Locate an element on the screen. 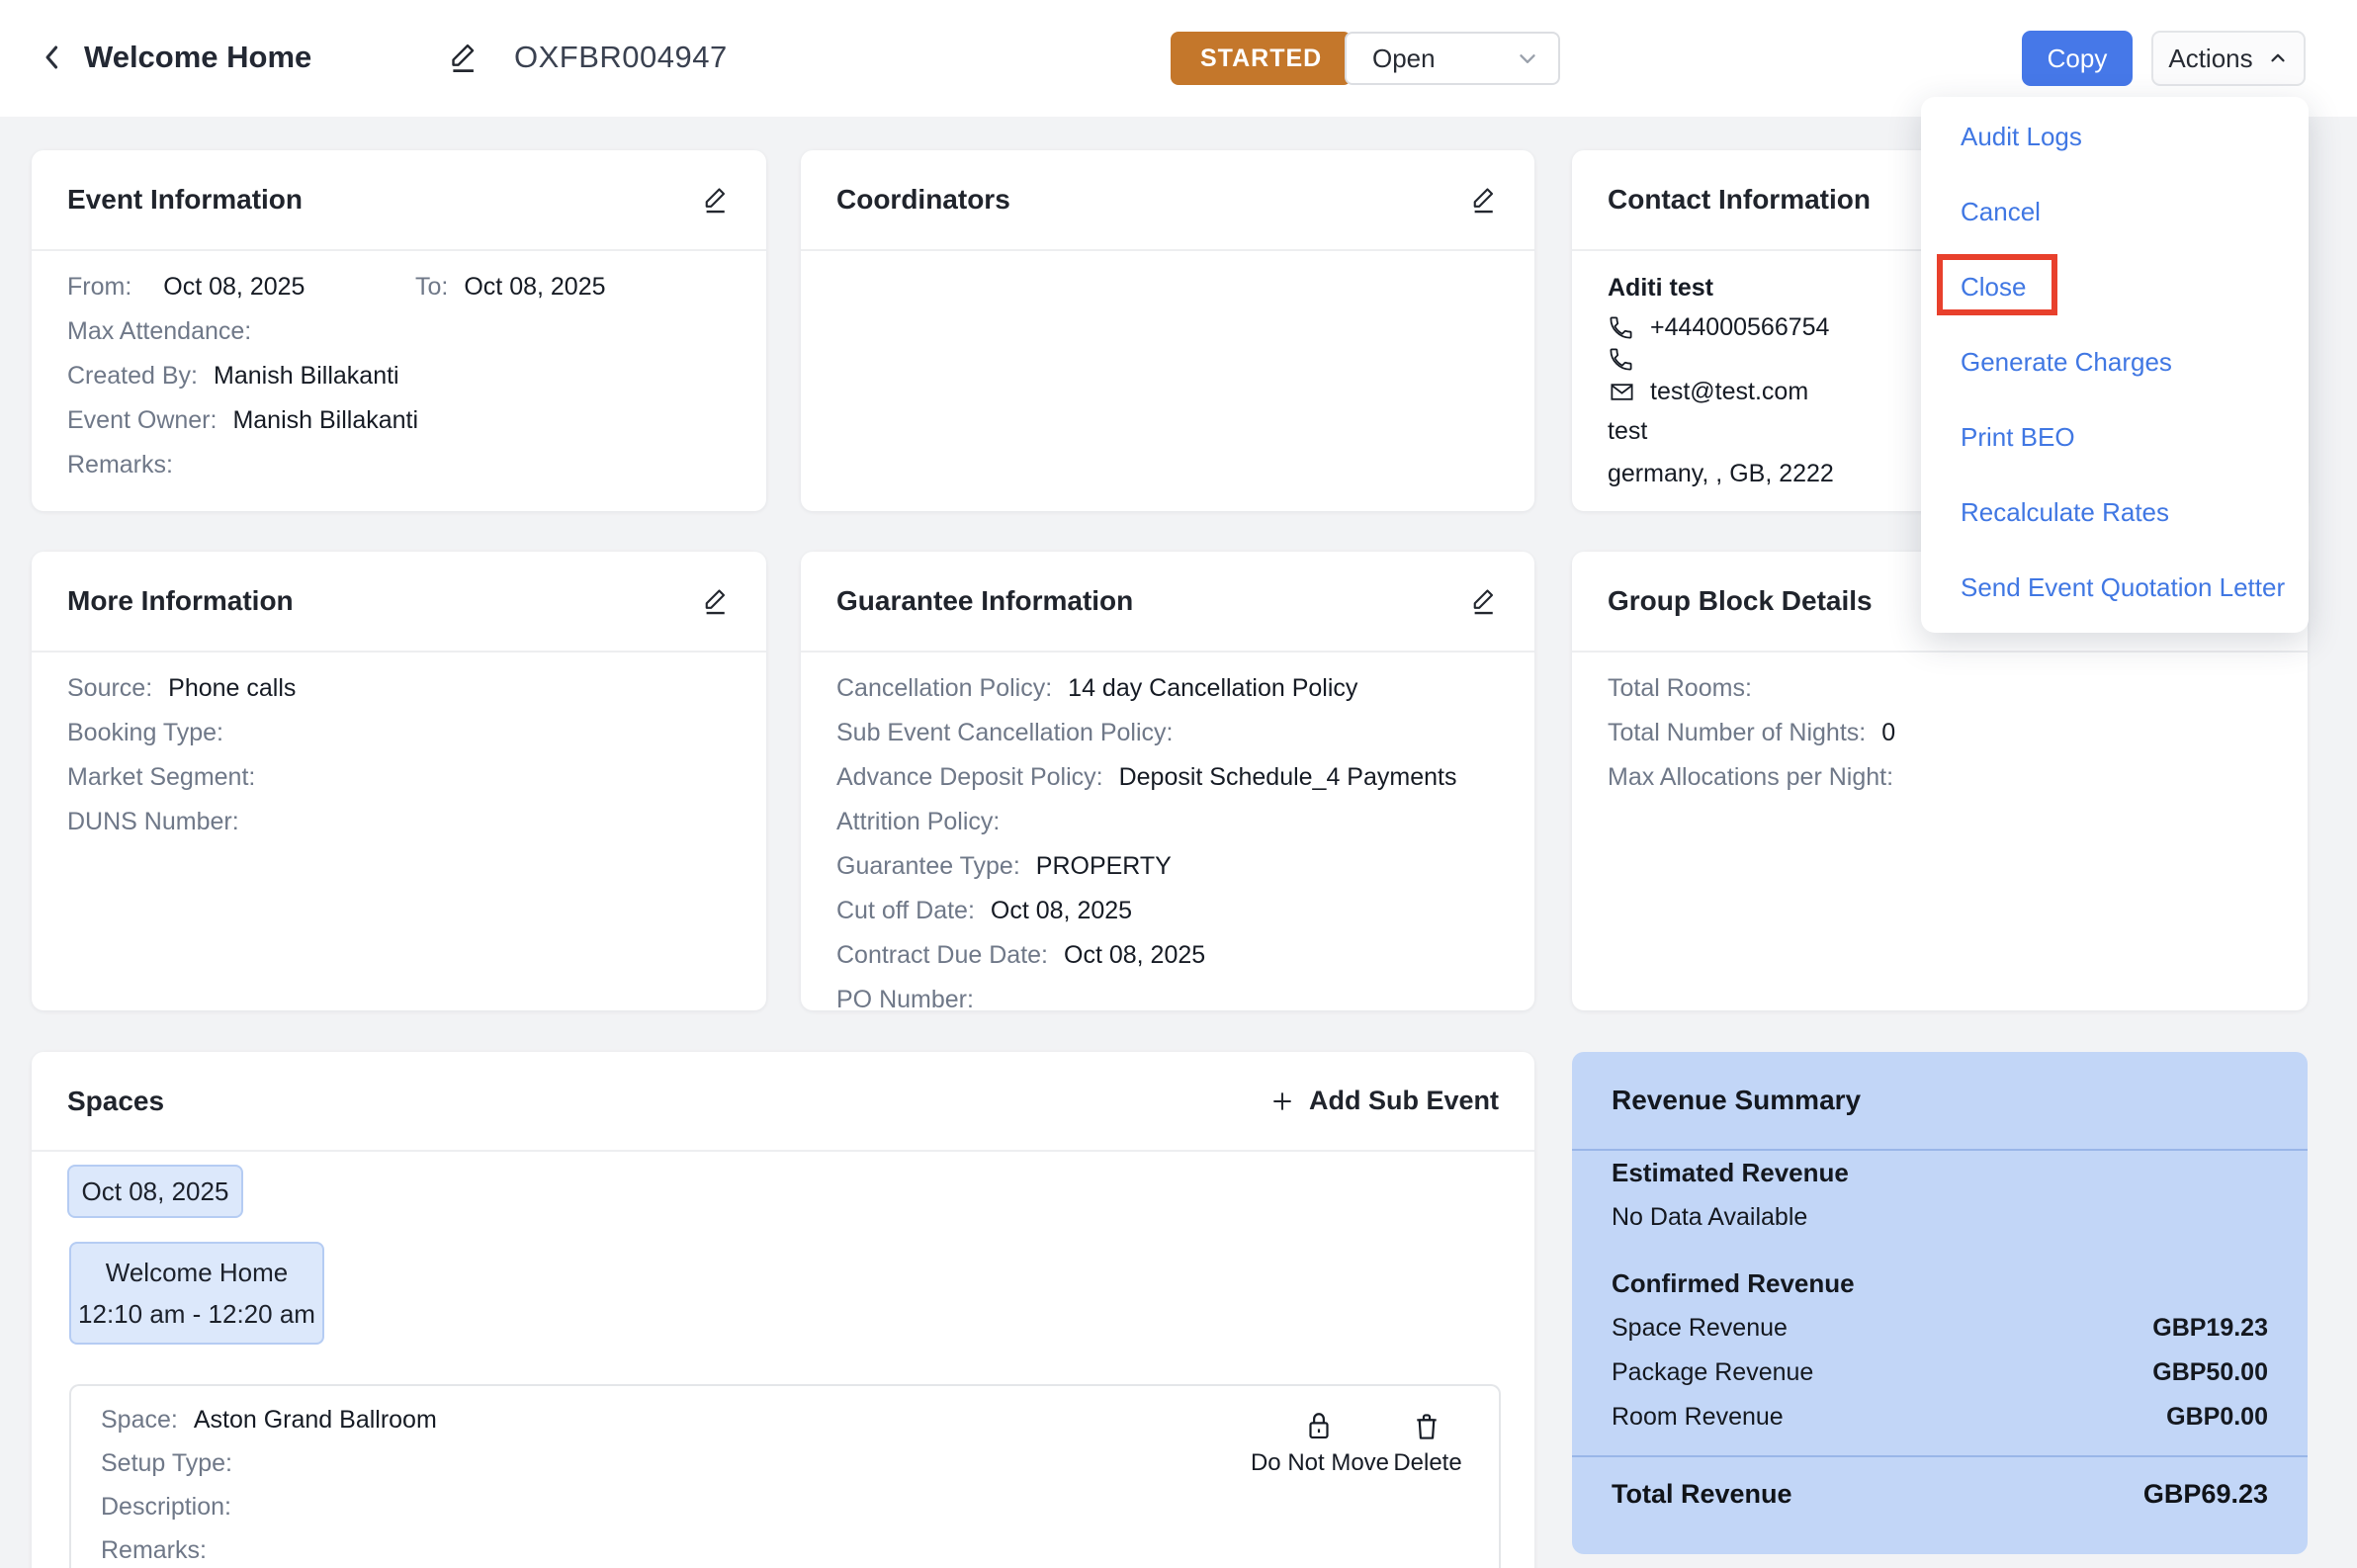 The height and width of the screenshot is (1568, 2357). card-title: Group Block Details is located at coordinates (1741, 601).